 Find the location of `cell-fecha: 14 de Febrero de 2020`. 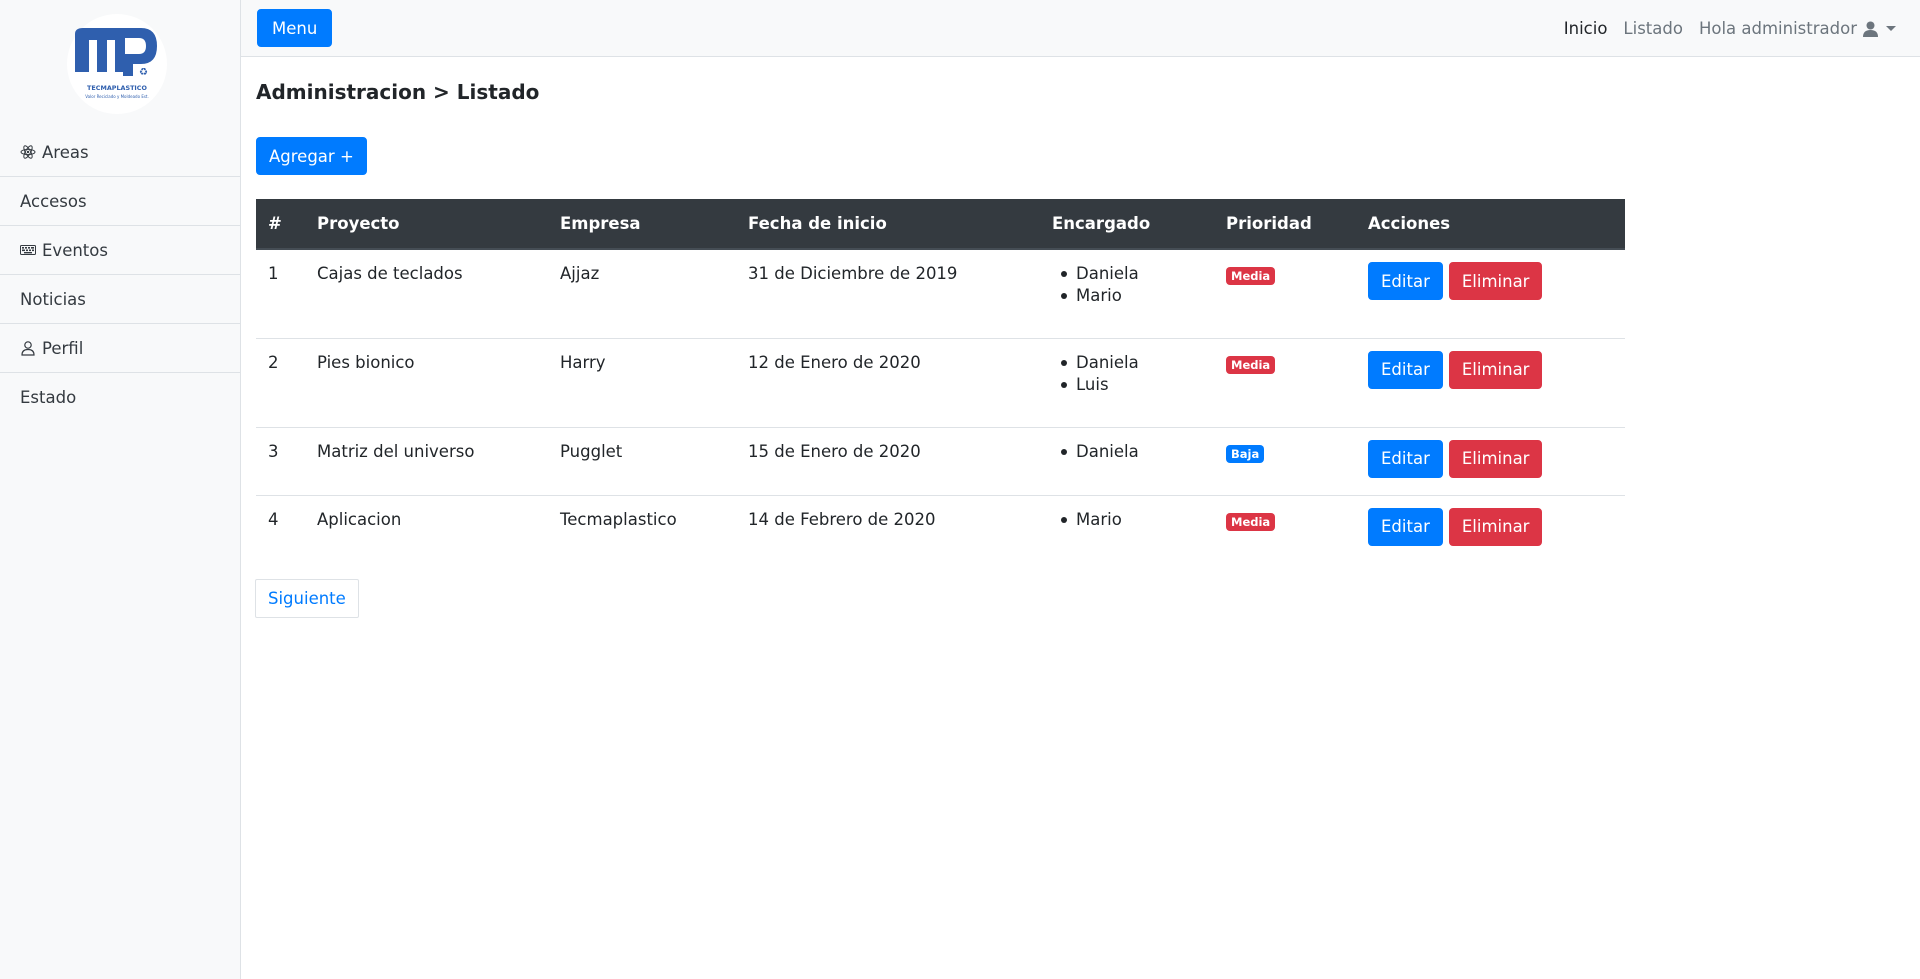

cell-fecha: 14 de Febrero de 2020 is located at coordinates (888, 528).